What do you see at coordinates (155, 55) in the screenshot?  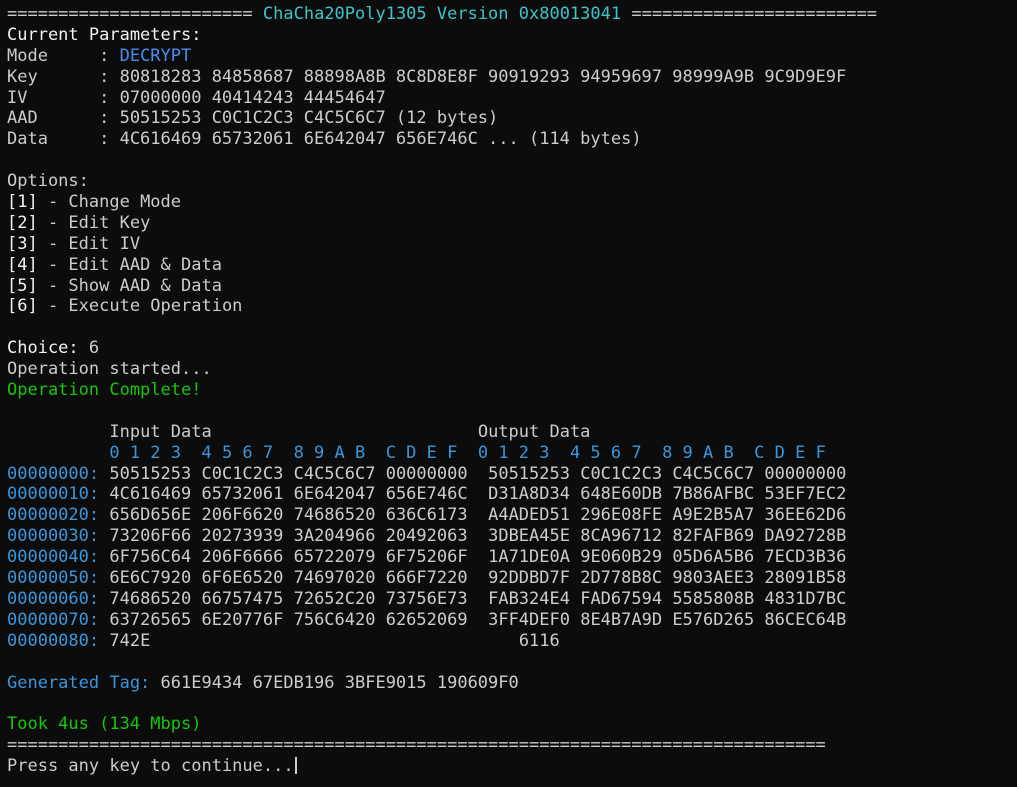 I see `mode-value: DECRYPT` at bounding box center [155, 55].